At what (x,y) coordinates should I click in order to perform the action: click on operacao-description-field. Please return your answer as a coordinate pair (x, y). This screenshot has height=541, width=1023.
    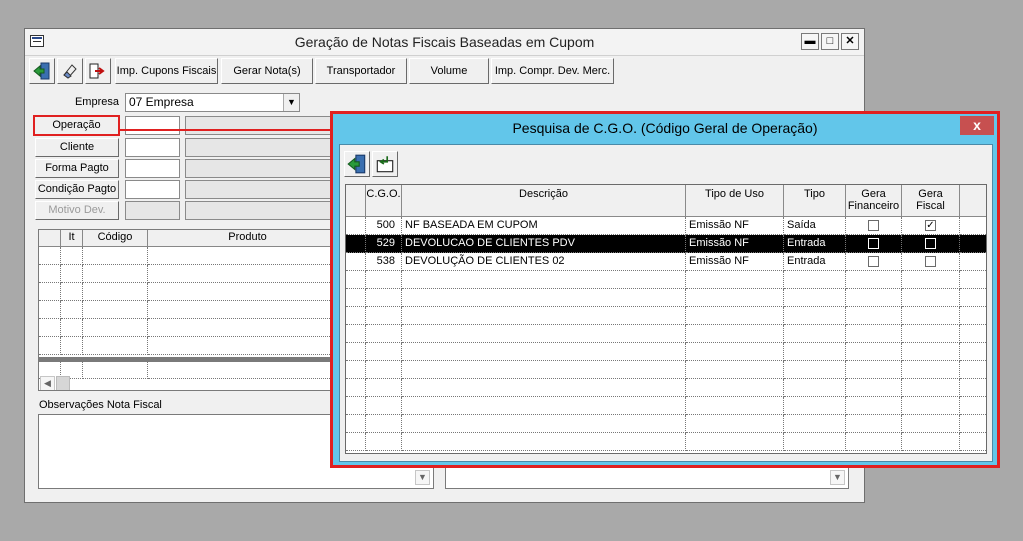
    Looking at the image, I should click on (260, 125).